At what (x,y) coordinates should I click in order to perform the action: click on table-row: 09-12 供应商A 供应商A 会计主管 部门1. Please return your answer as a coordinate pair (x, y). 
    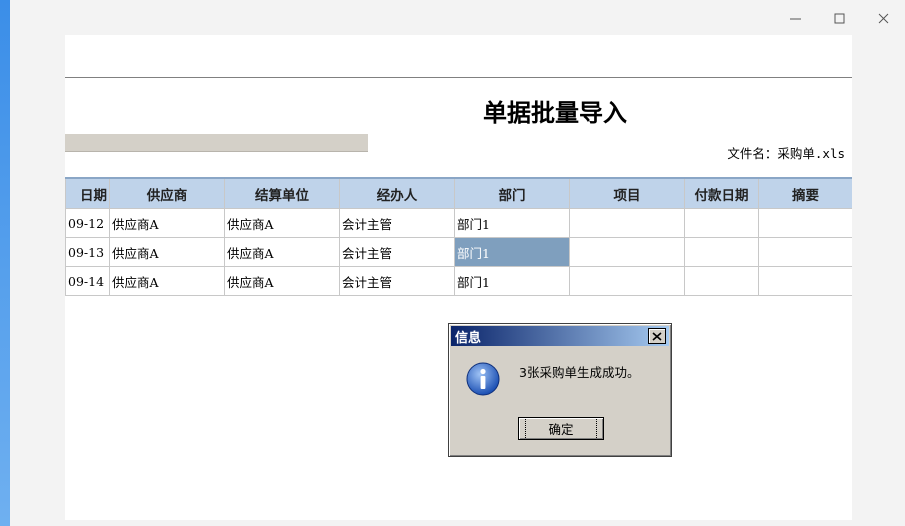
    Looking at the image, I should click on (458, 223).